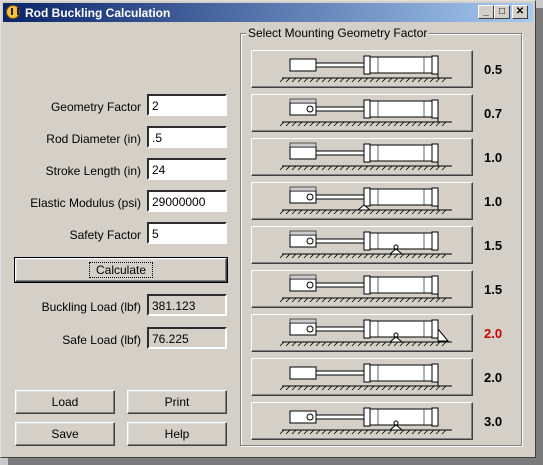 The width and height of the screenshot is (543, 465). I want to click on close-button: ✕, so click(520, 12).